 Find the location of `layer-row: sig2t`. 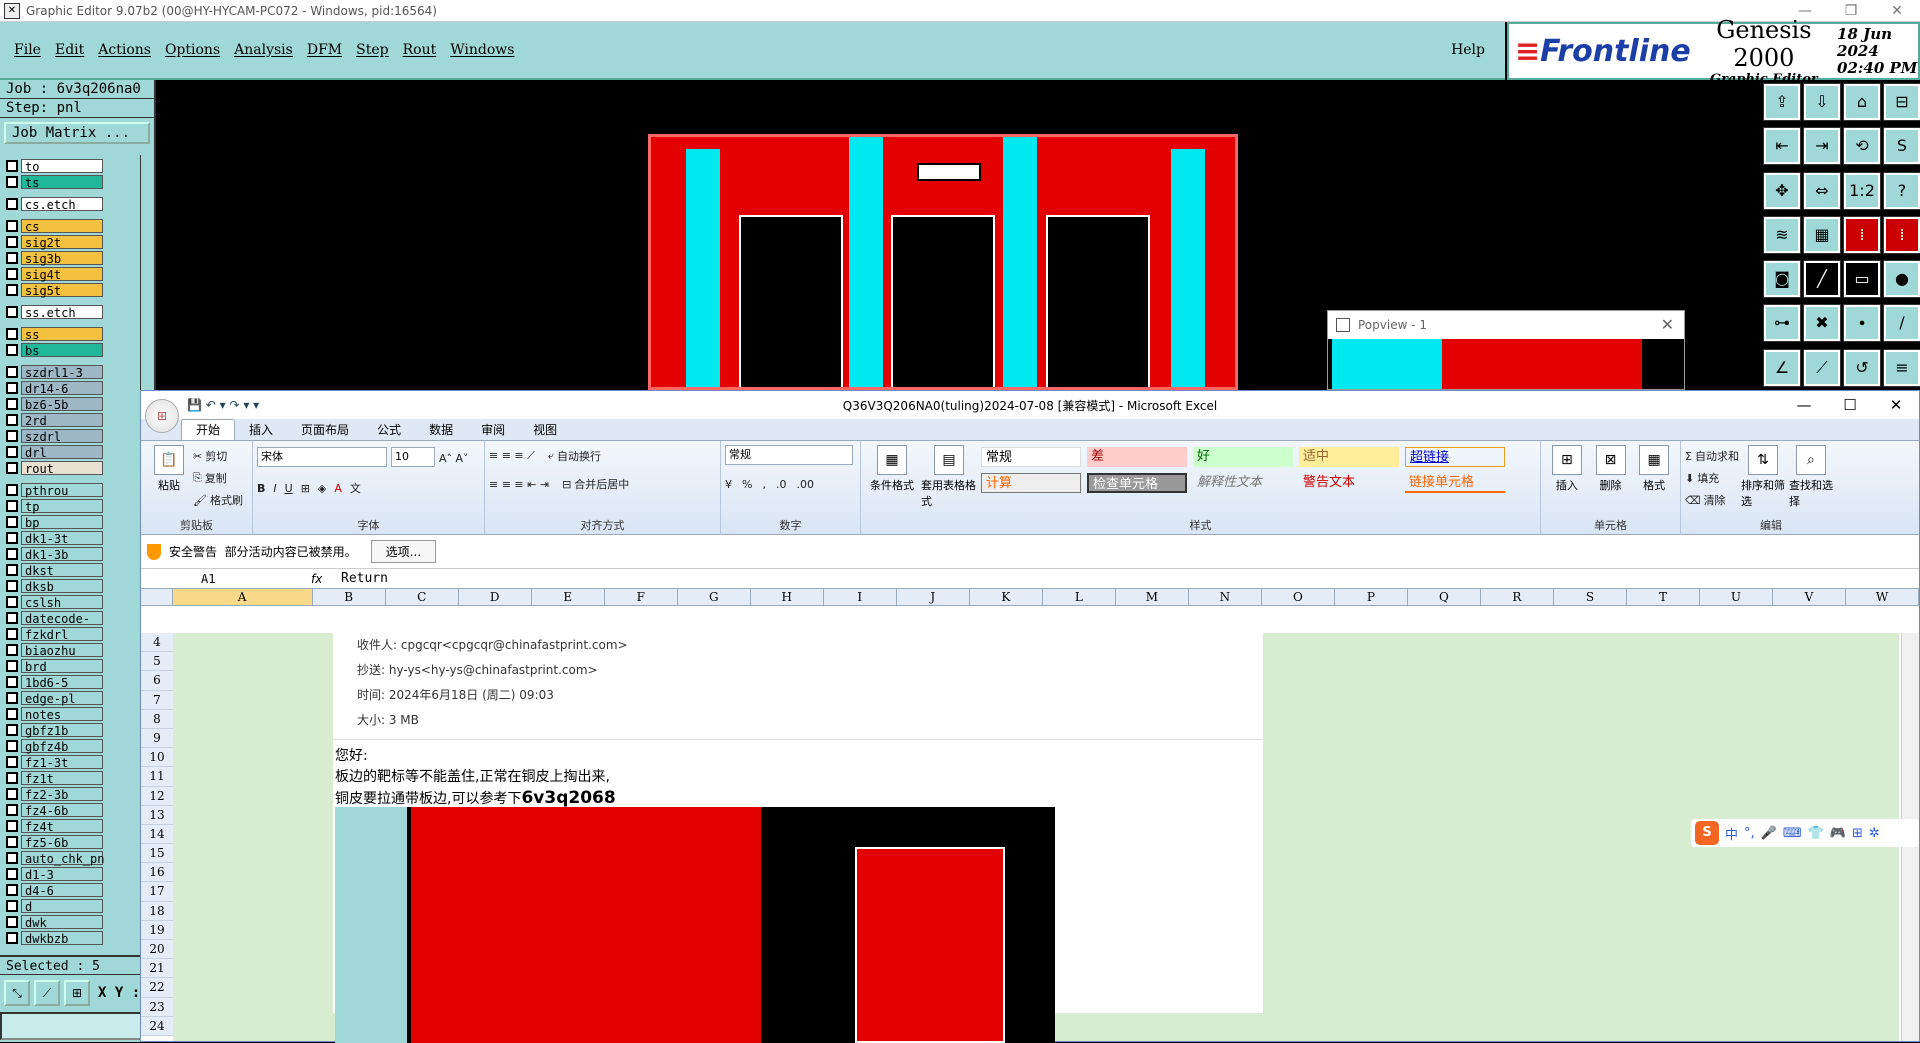

layer-row: sig2t is located at coordinates (65, 242).